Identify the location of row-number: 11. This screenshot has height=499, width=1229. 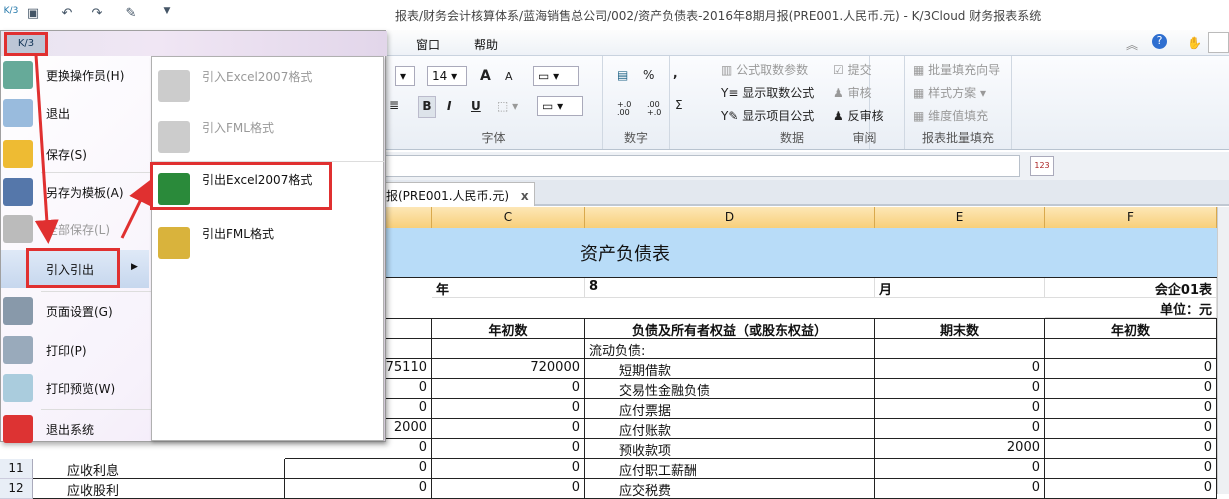
(16, 469).